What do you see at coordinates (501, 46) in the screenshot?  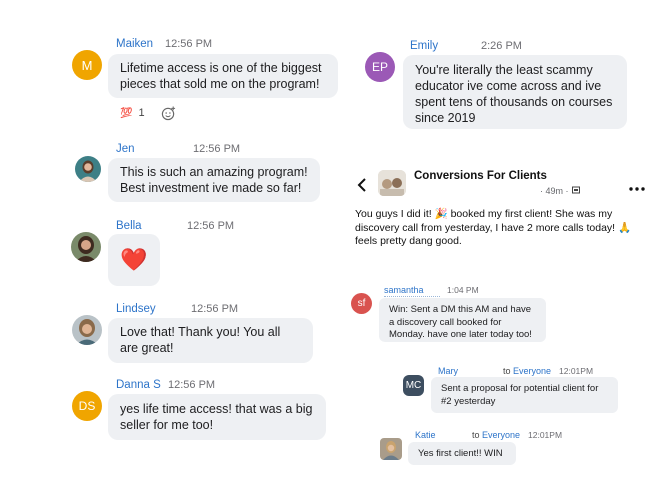 I see `message-time: 2:26 PM` at bounding box center [501, 46].